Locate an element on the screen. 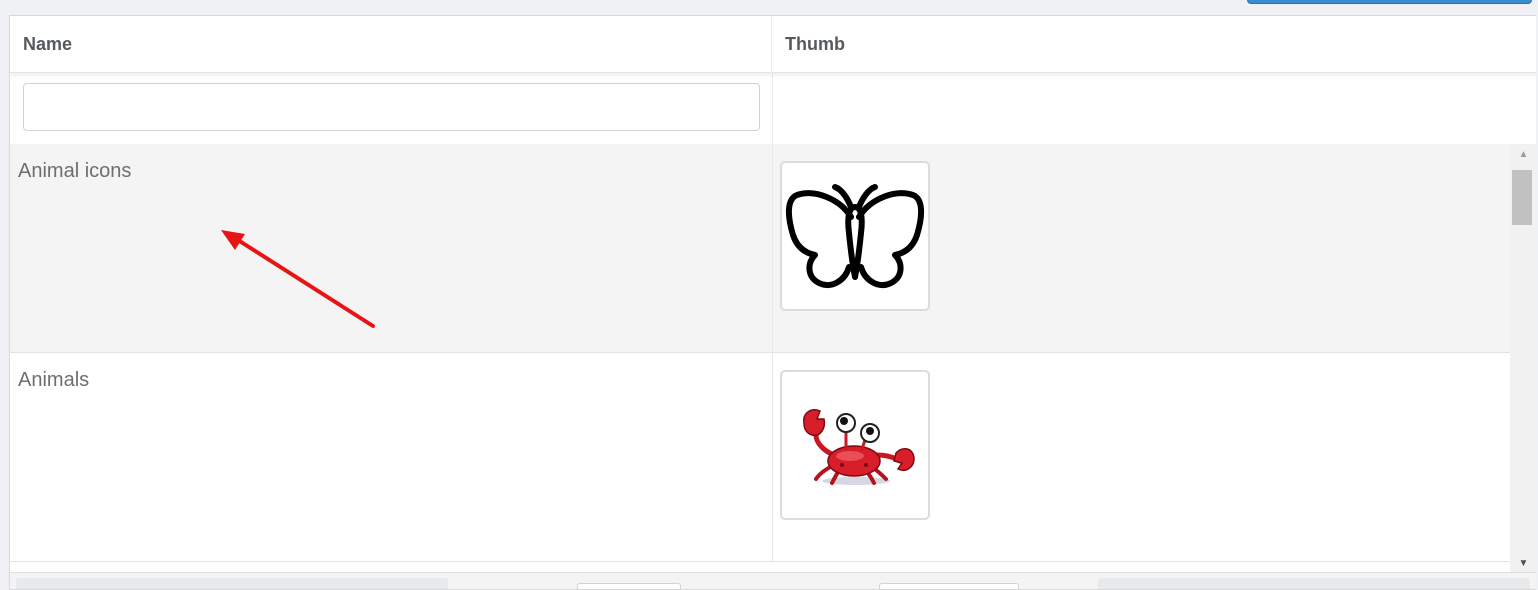  column-header-thumb: Thumb is located at coordinates (1154, 44).